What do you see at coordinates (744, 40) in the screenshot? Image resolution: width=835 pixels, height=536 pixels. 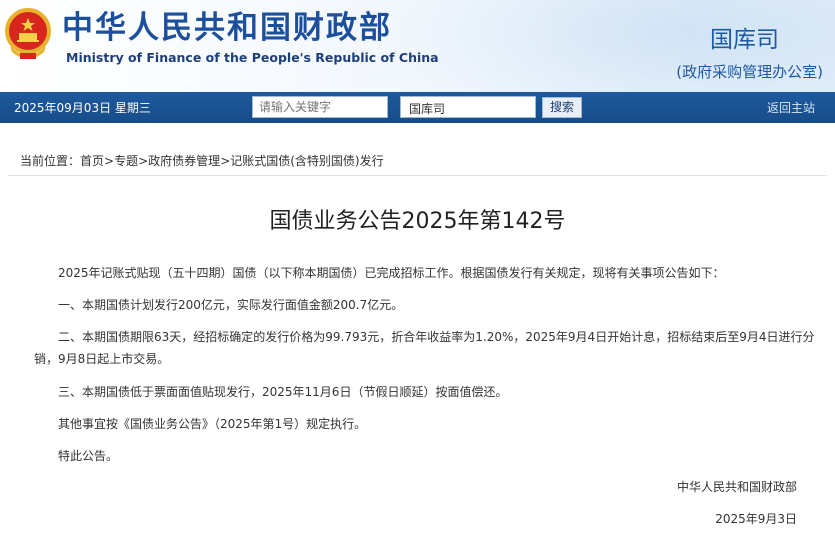 I see `department-name: 国库司` at bounding box center [744, 40].